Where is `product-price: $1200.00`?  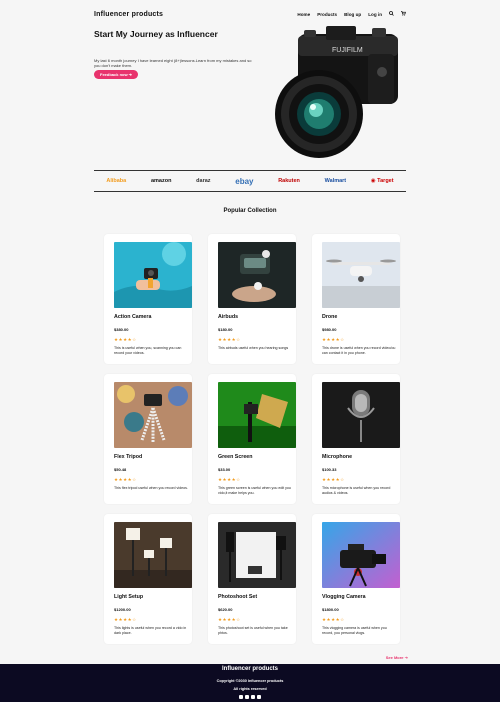
product-price: $1200.00 is located at coordinates (122, 609).